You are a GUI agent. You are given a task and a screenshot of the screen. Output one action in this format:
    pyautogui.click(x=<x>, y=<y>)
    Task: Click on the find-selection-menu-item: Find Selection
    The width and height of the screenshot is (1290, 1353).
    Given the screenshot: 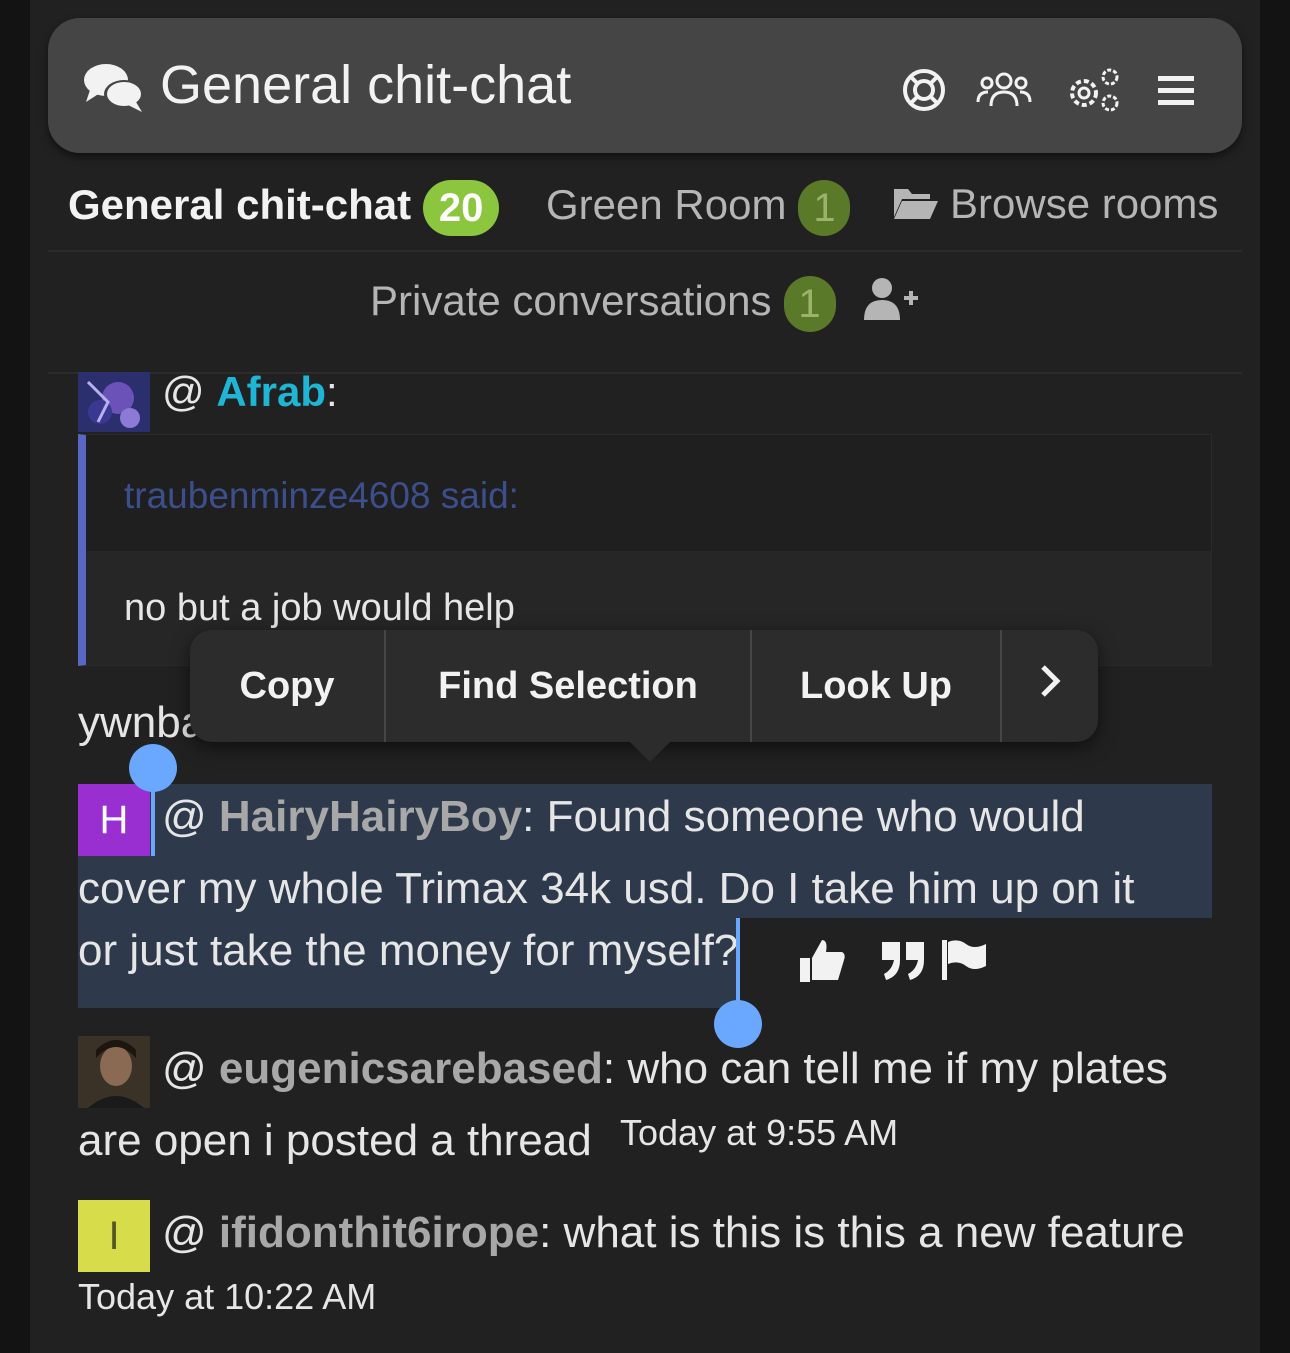 What is the action you would take?
    pyautogui.click(x=568, y=686)
    